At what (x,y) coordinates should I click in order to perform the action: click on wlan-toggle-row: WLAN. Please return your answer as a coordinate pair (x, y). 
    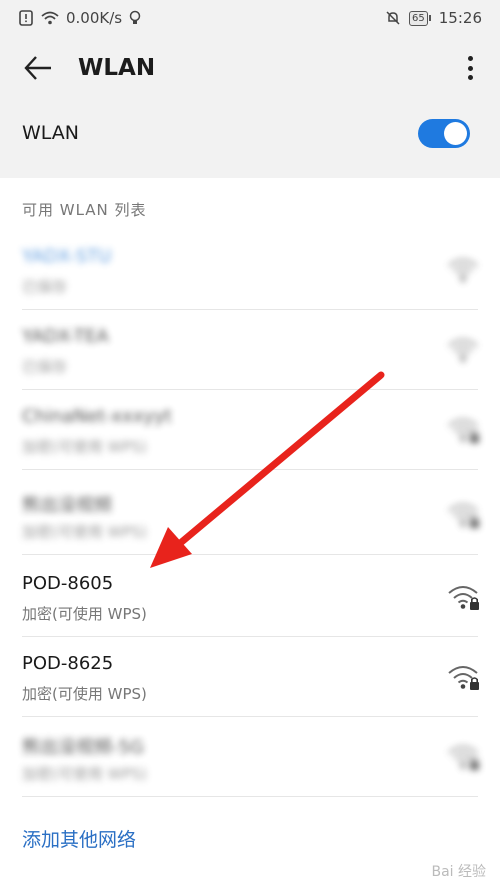
    Looking at the image, I should click on (250, 133).